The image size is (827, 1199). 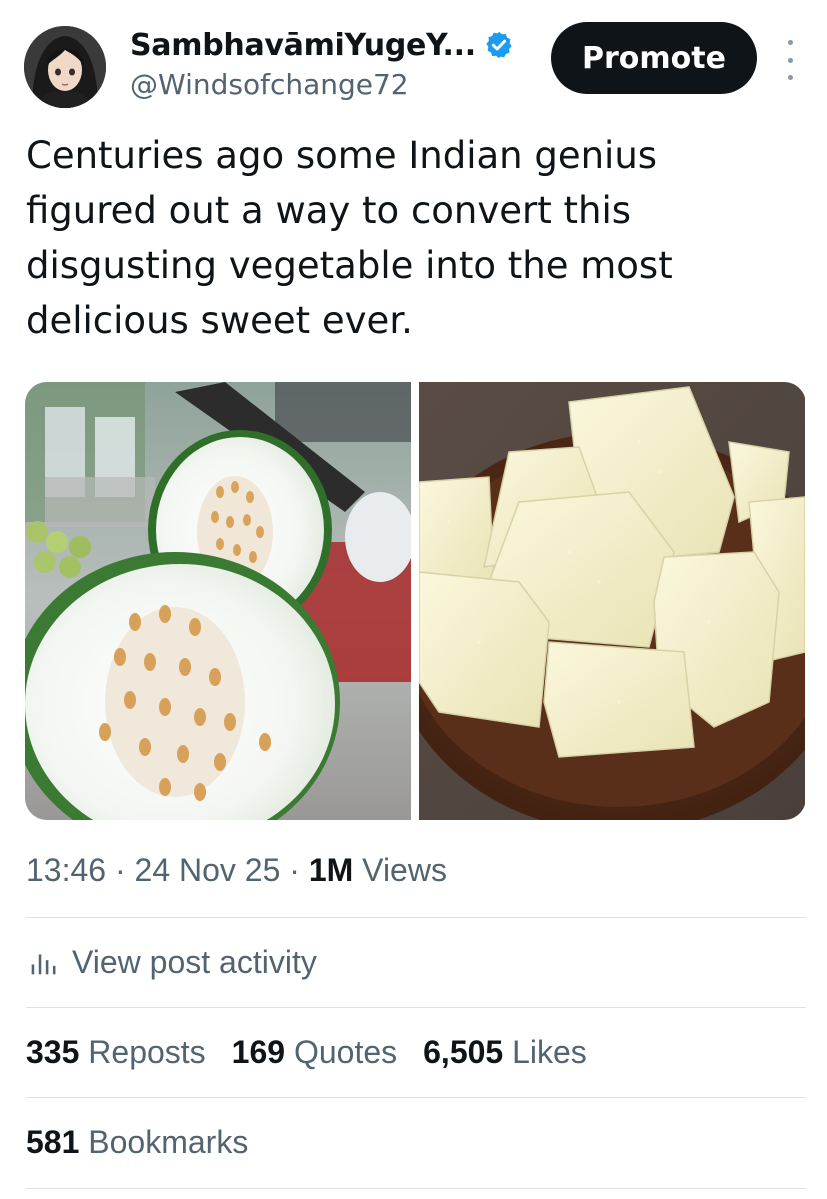 What do you see at coordinates (53, 1052) in the screenshot?
I see `reposts-count: 335` at bounding box center [53, 1052].